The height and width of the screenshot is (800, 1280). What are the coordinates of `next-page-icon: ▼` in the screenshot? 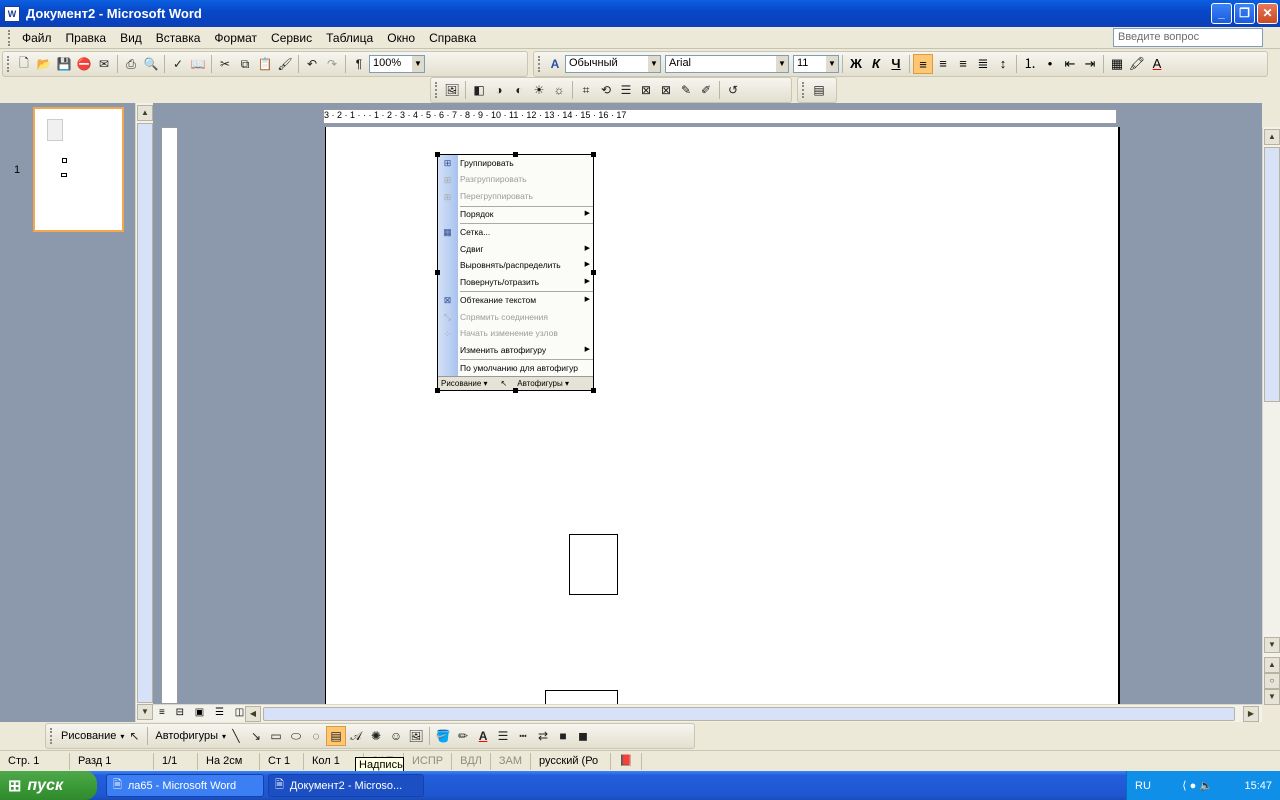 It's located at (1272, 697).